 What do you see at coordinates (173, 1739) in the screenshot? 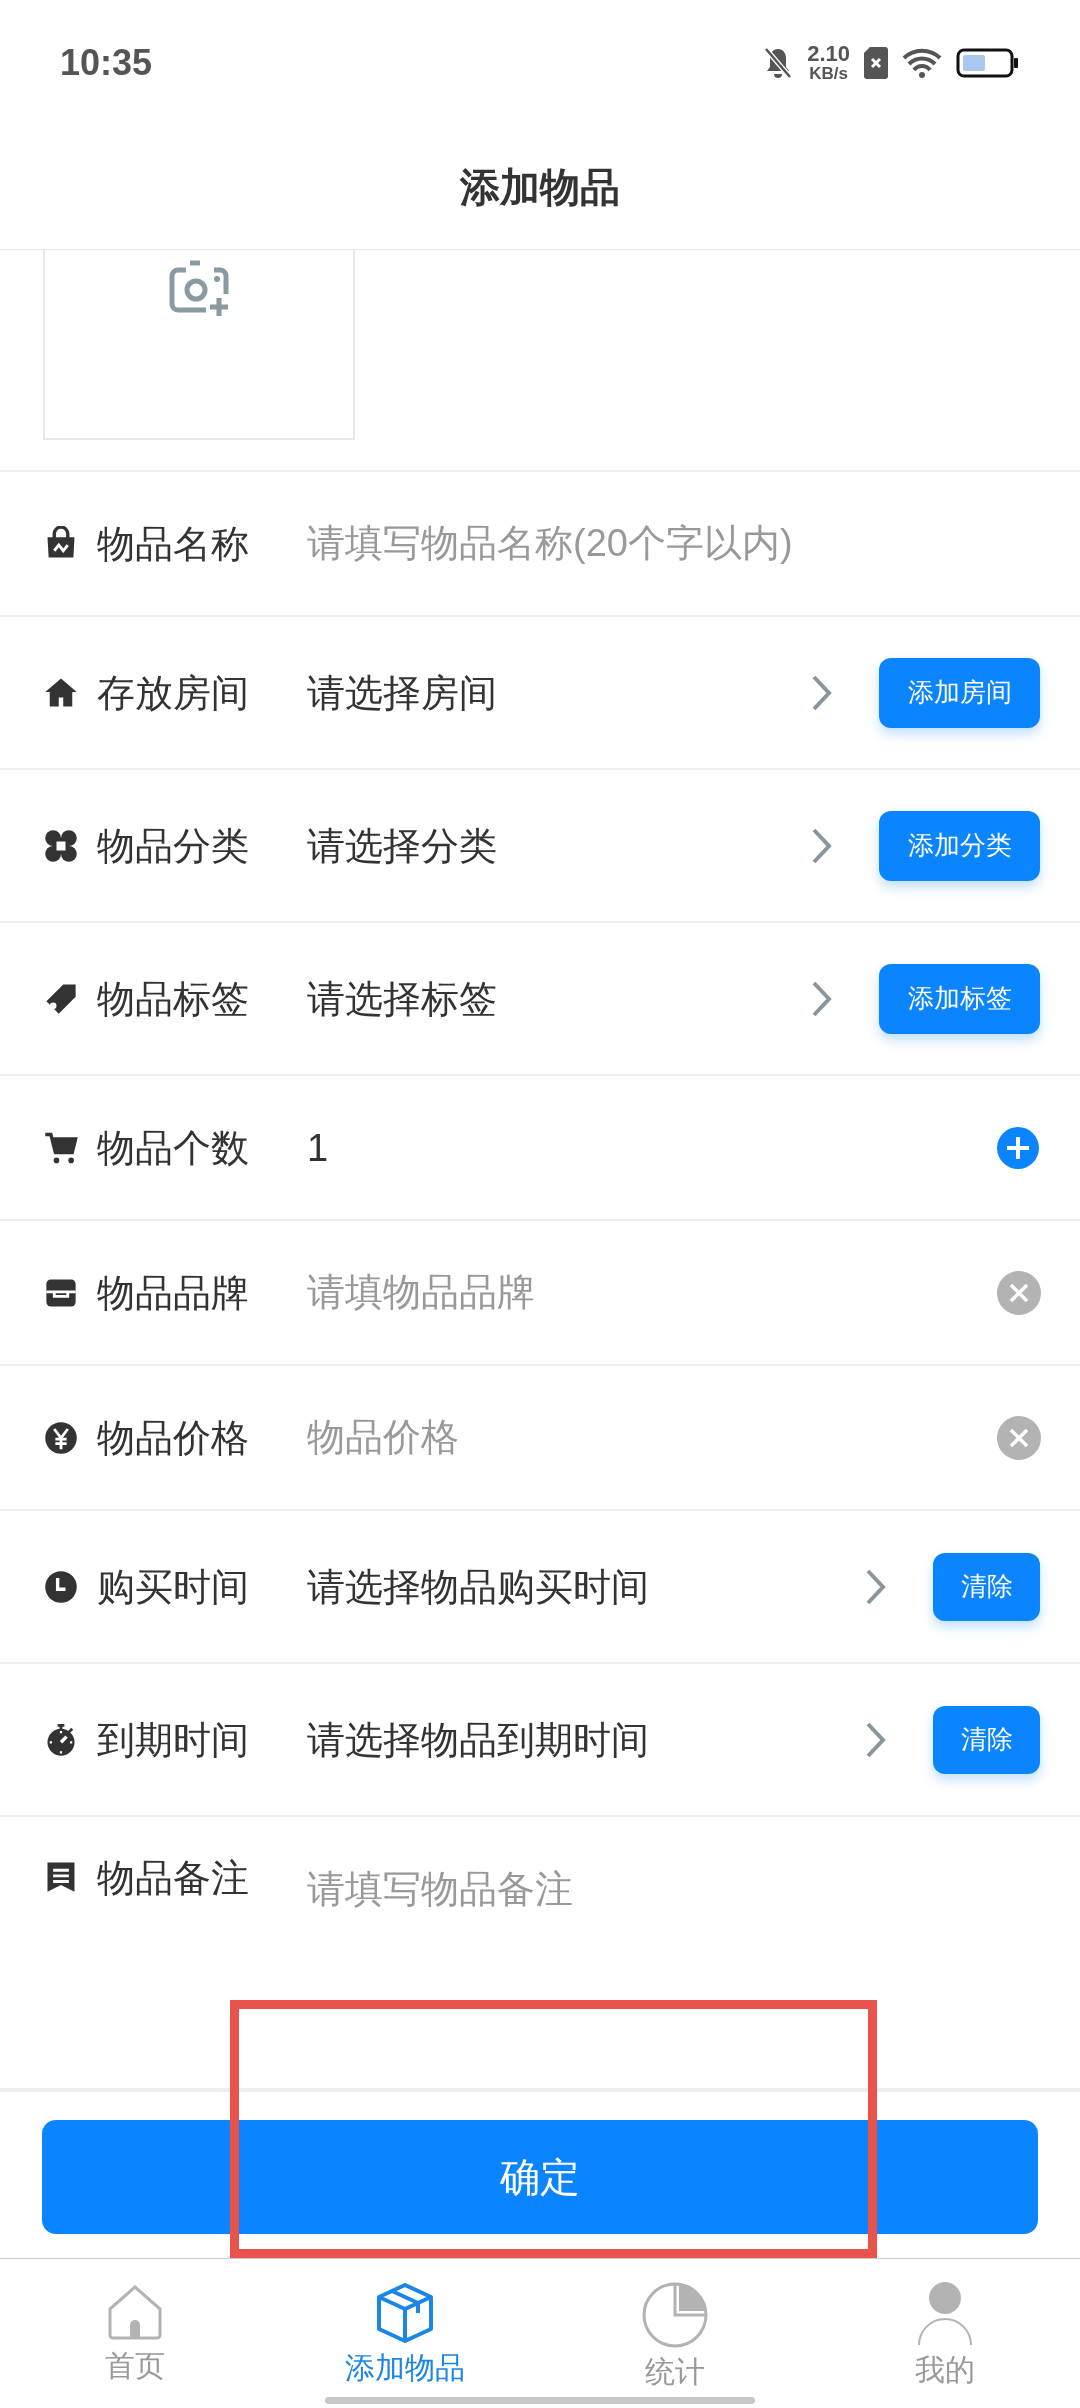
I see `field-label: 到期时间` at bounding box center [173, 1739].